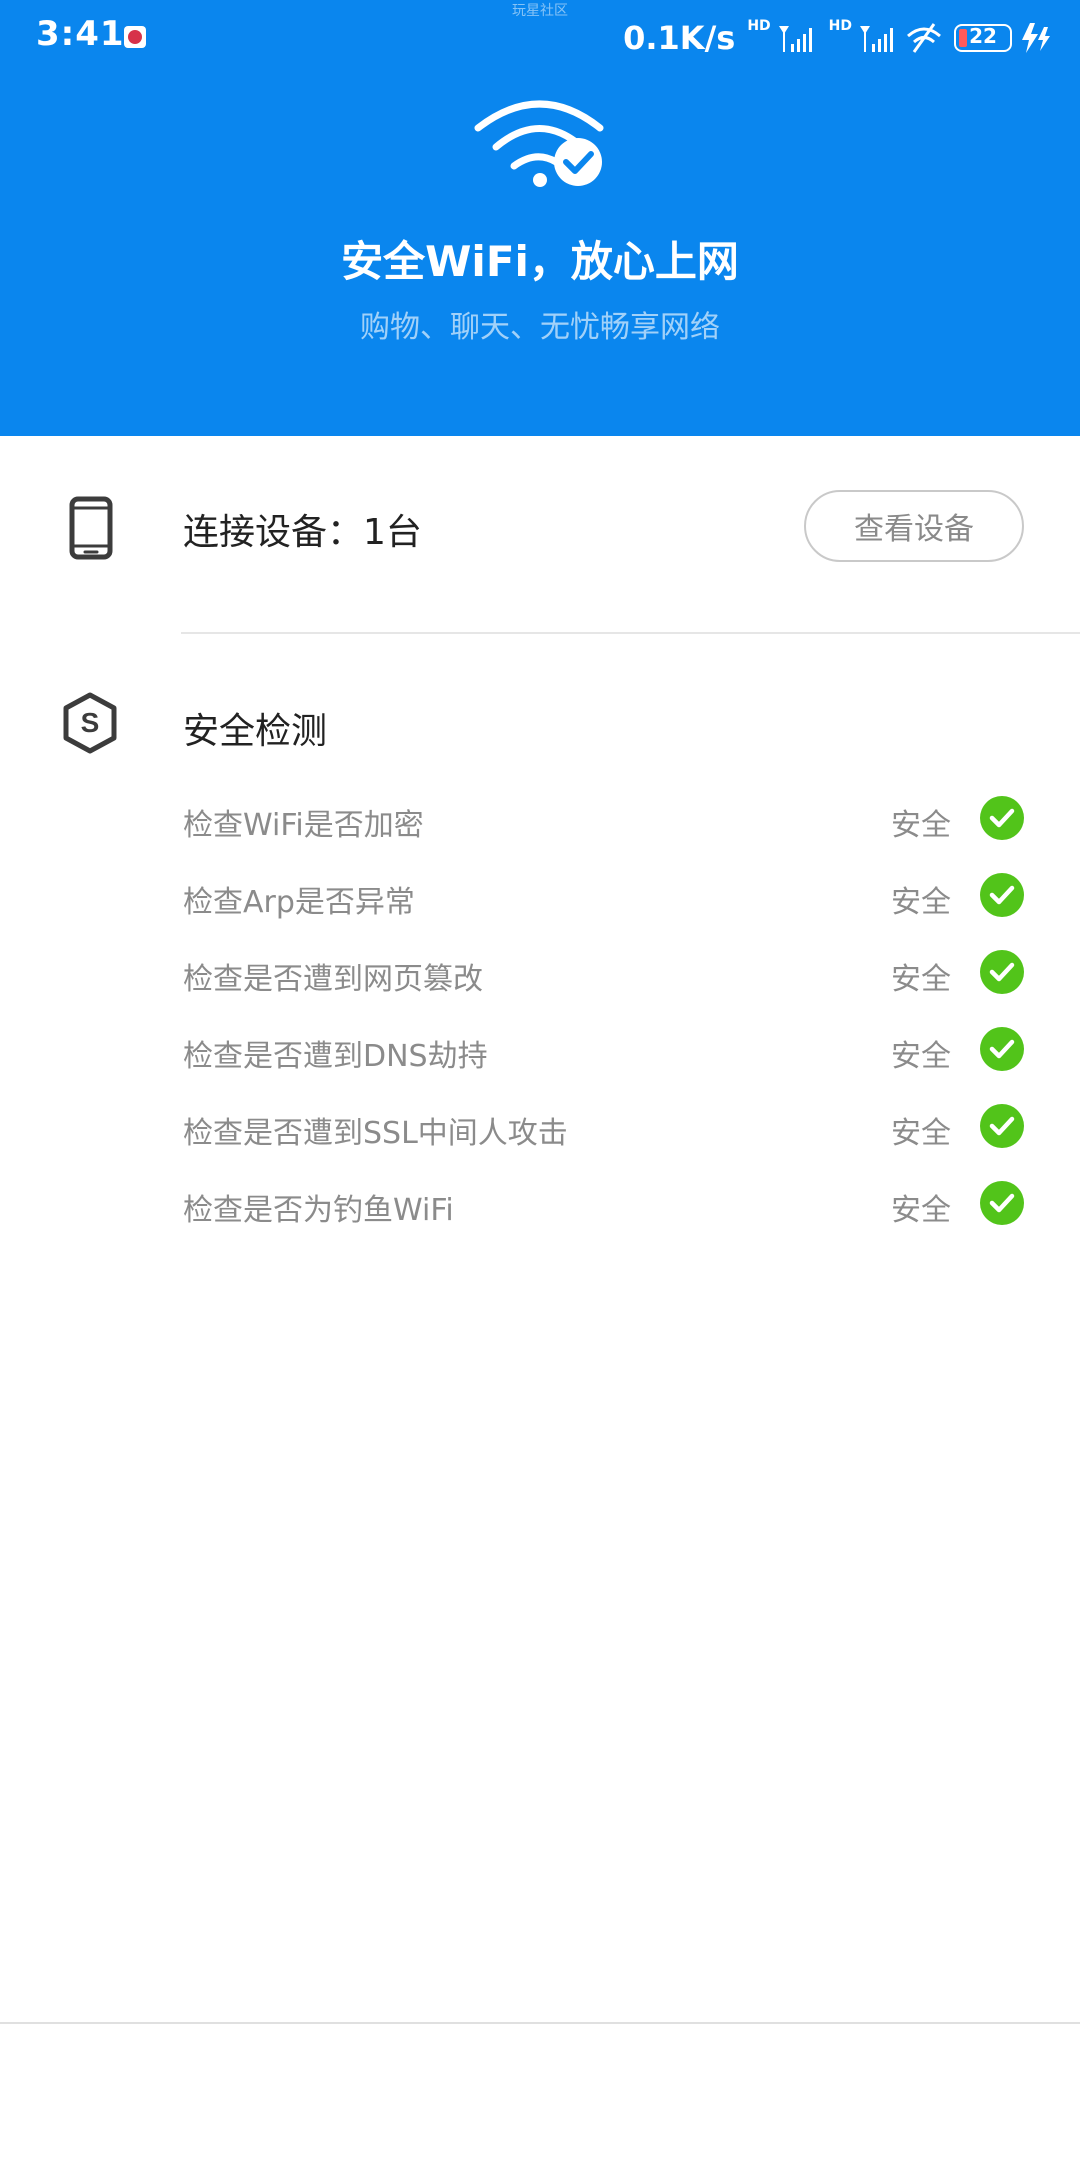  Describe the element at coordinates (135, 37) in the screenshot. I see `notification-icon` at that location.